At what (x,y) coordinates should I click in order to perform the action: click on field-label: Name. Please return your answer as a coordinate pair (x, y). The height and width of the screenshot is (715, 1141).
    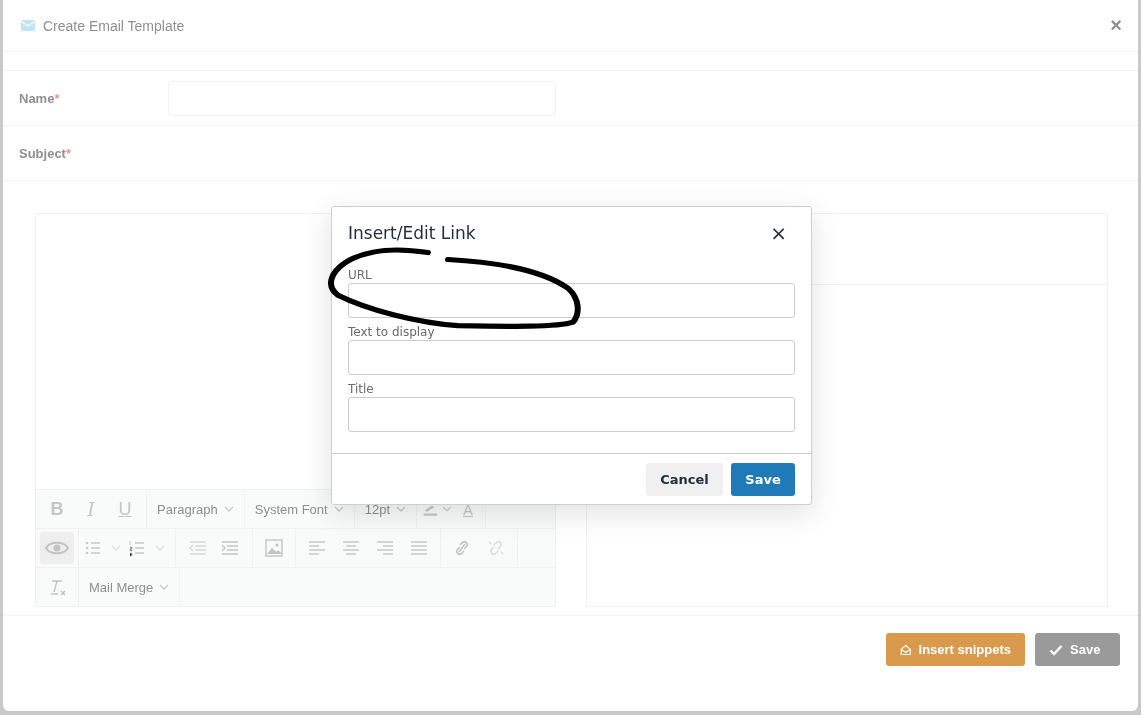
    Looking at the image, I should click on (37, 98).